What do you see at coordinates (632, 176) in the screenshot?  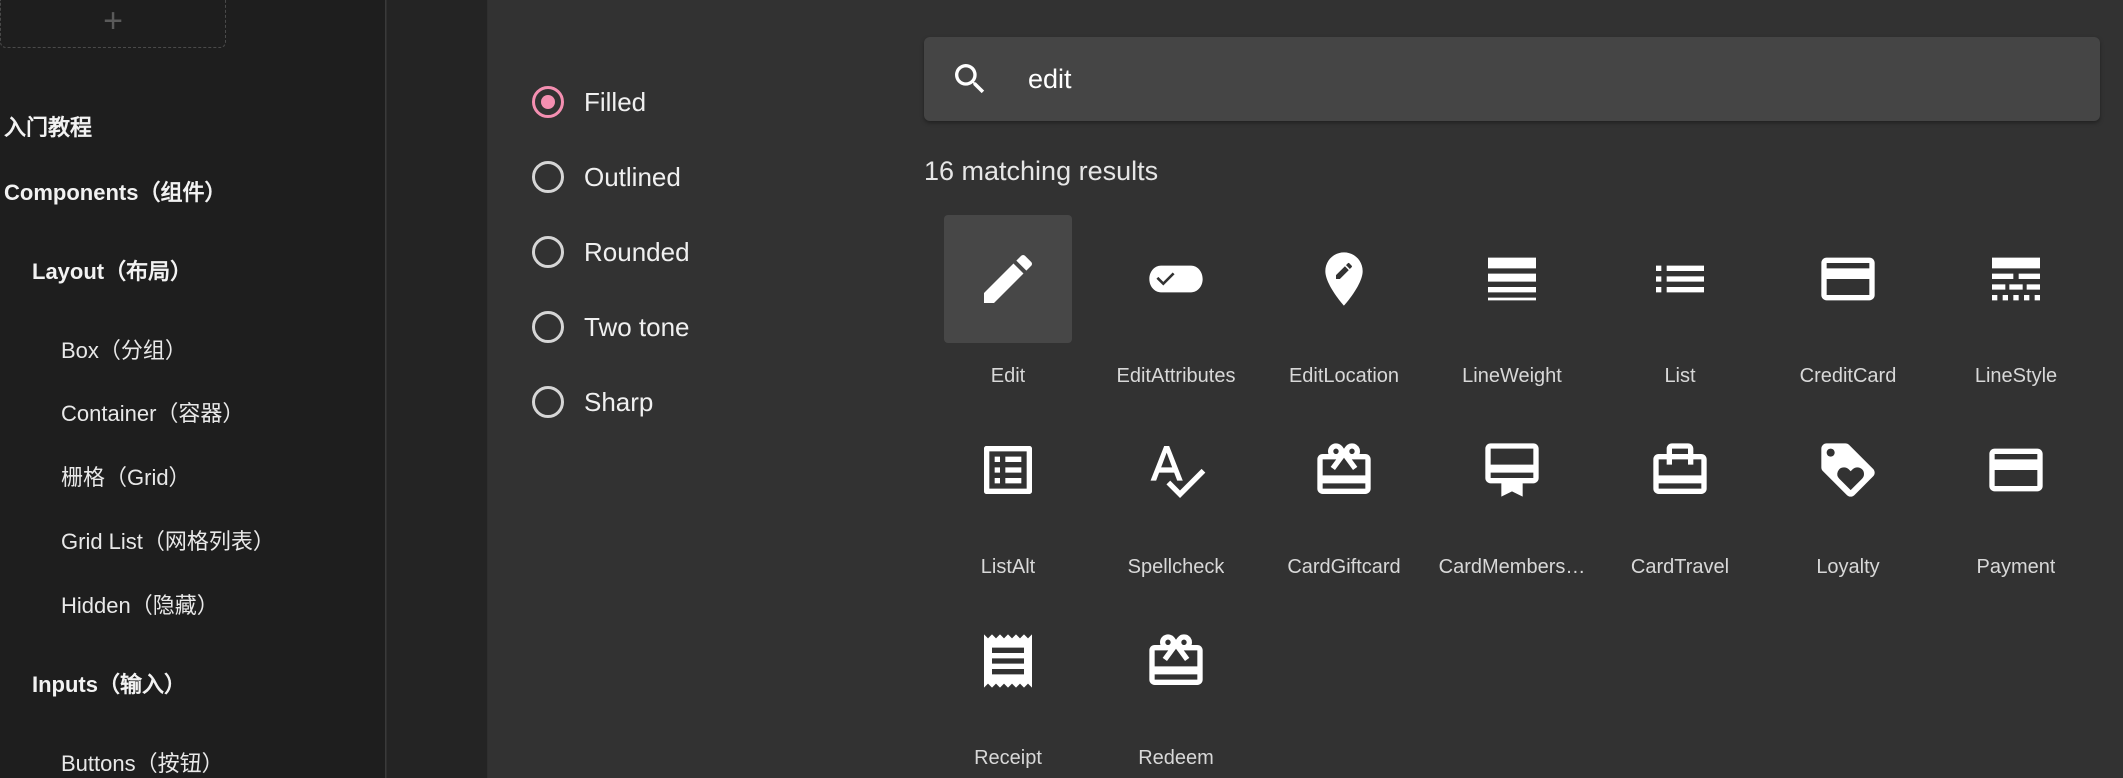 I see `radio-label: Outlined` at bounding box center [632, 176].